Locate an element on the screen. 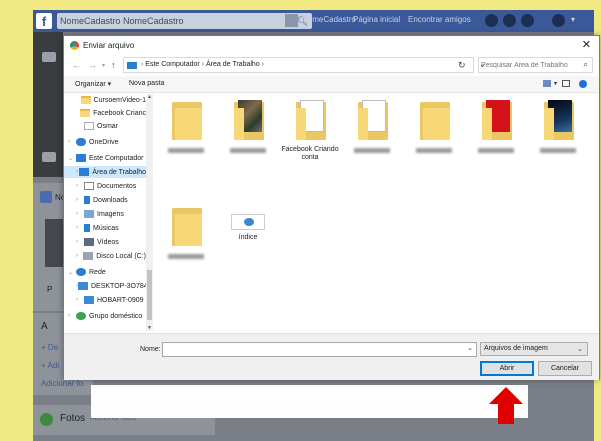  add-photo-link: Adicionar fo is located at coordinates (62, 383).